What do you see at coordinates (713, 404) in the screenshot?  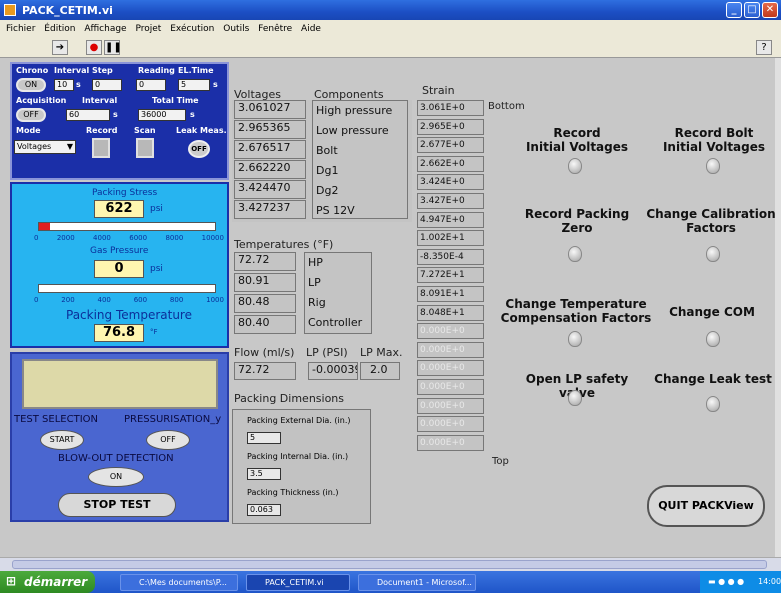 I see `change-leak-test-button` at bounding box center [713, 404].